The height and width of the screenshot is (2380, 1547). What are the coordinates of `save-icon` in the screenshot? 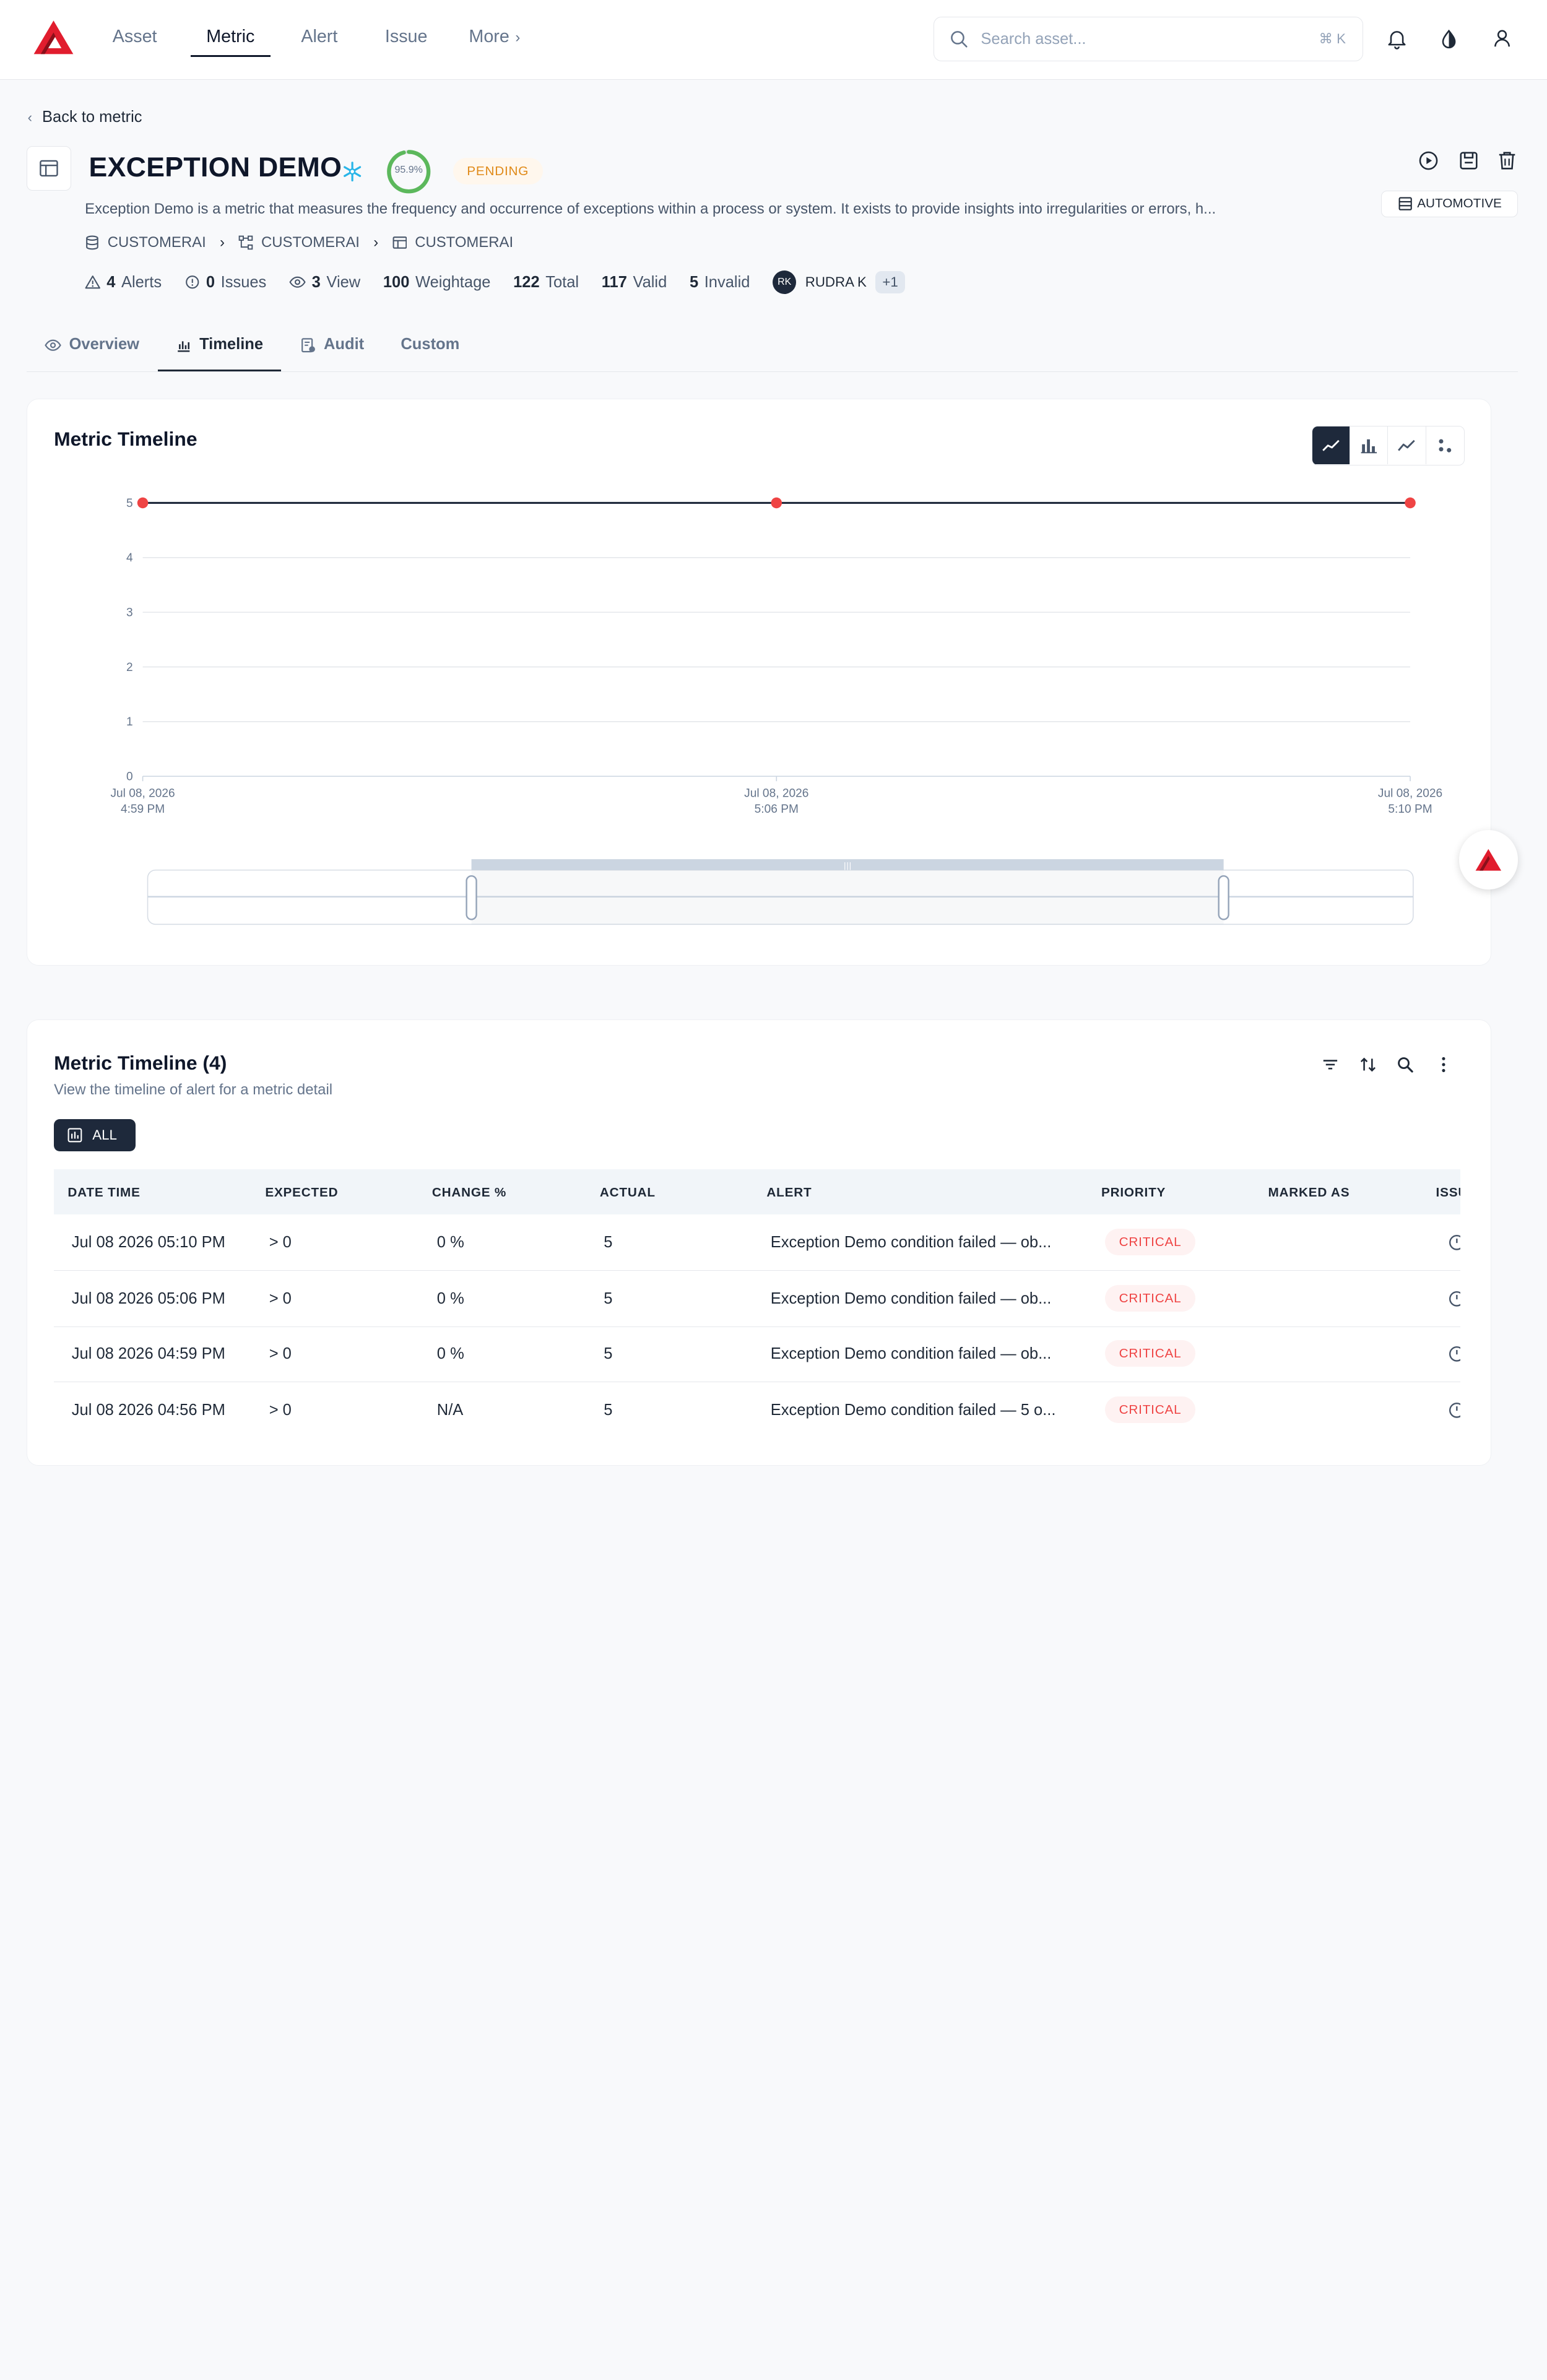 It's located at (1469, 160).